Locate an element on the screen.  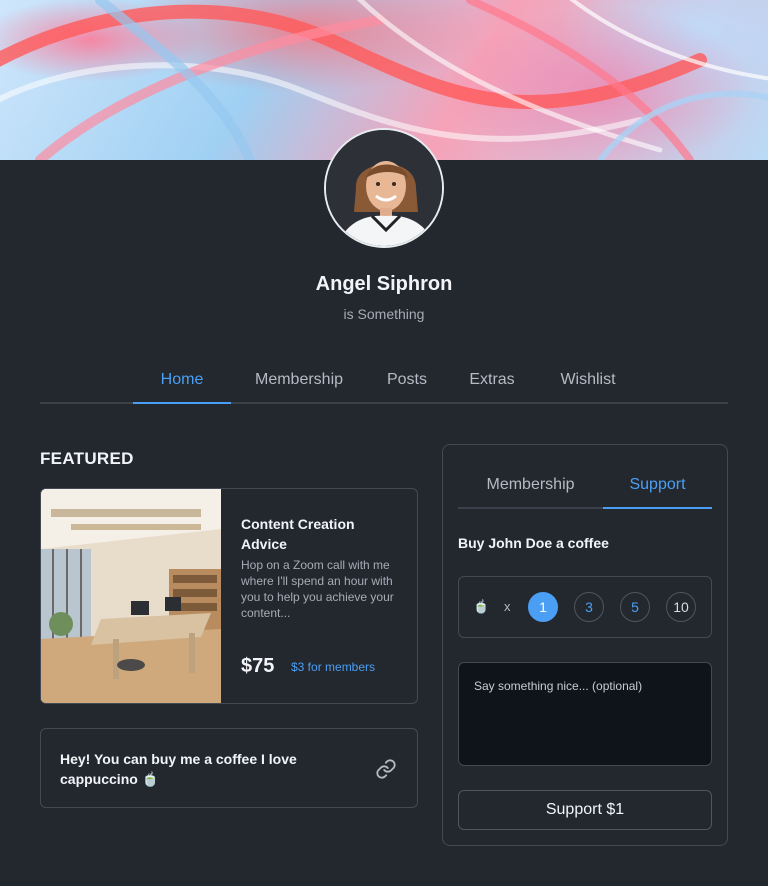
quantity-option-3: 3 is located at coordinates (589, 607).